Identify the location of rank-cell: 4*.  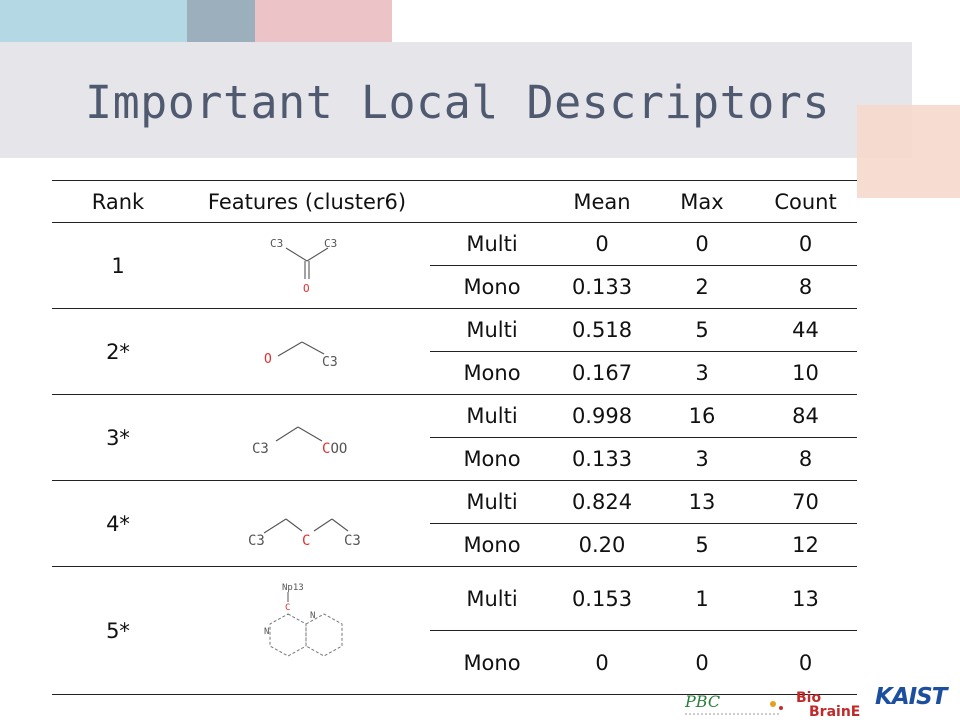
(118, 523).